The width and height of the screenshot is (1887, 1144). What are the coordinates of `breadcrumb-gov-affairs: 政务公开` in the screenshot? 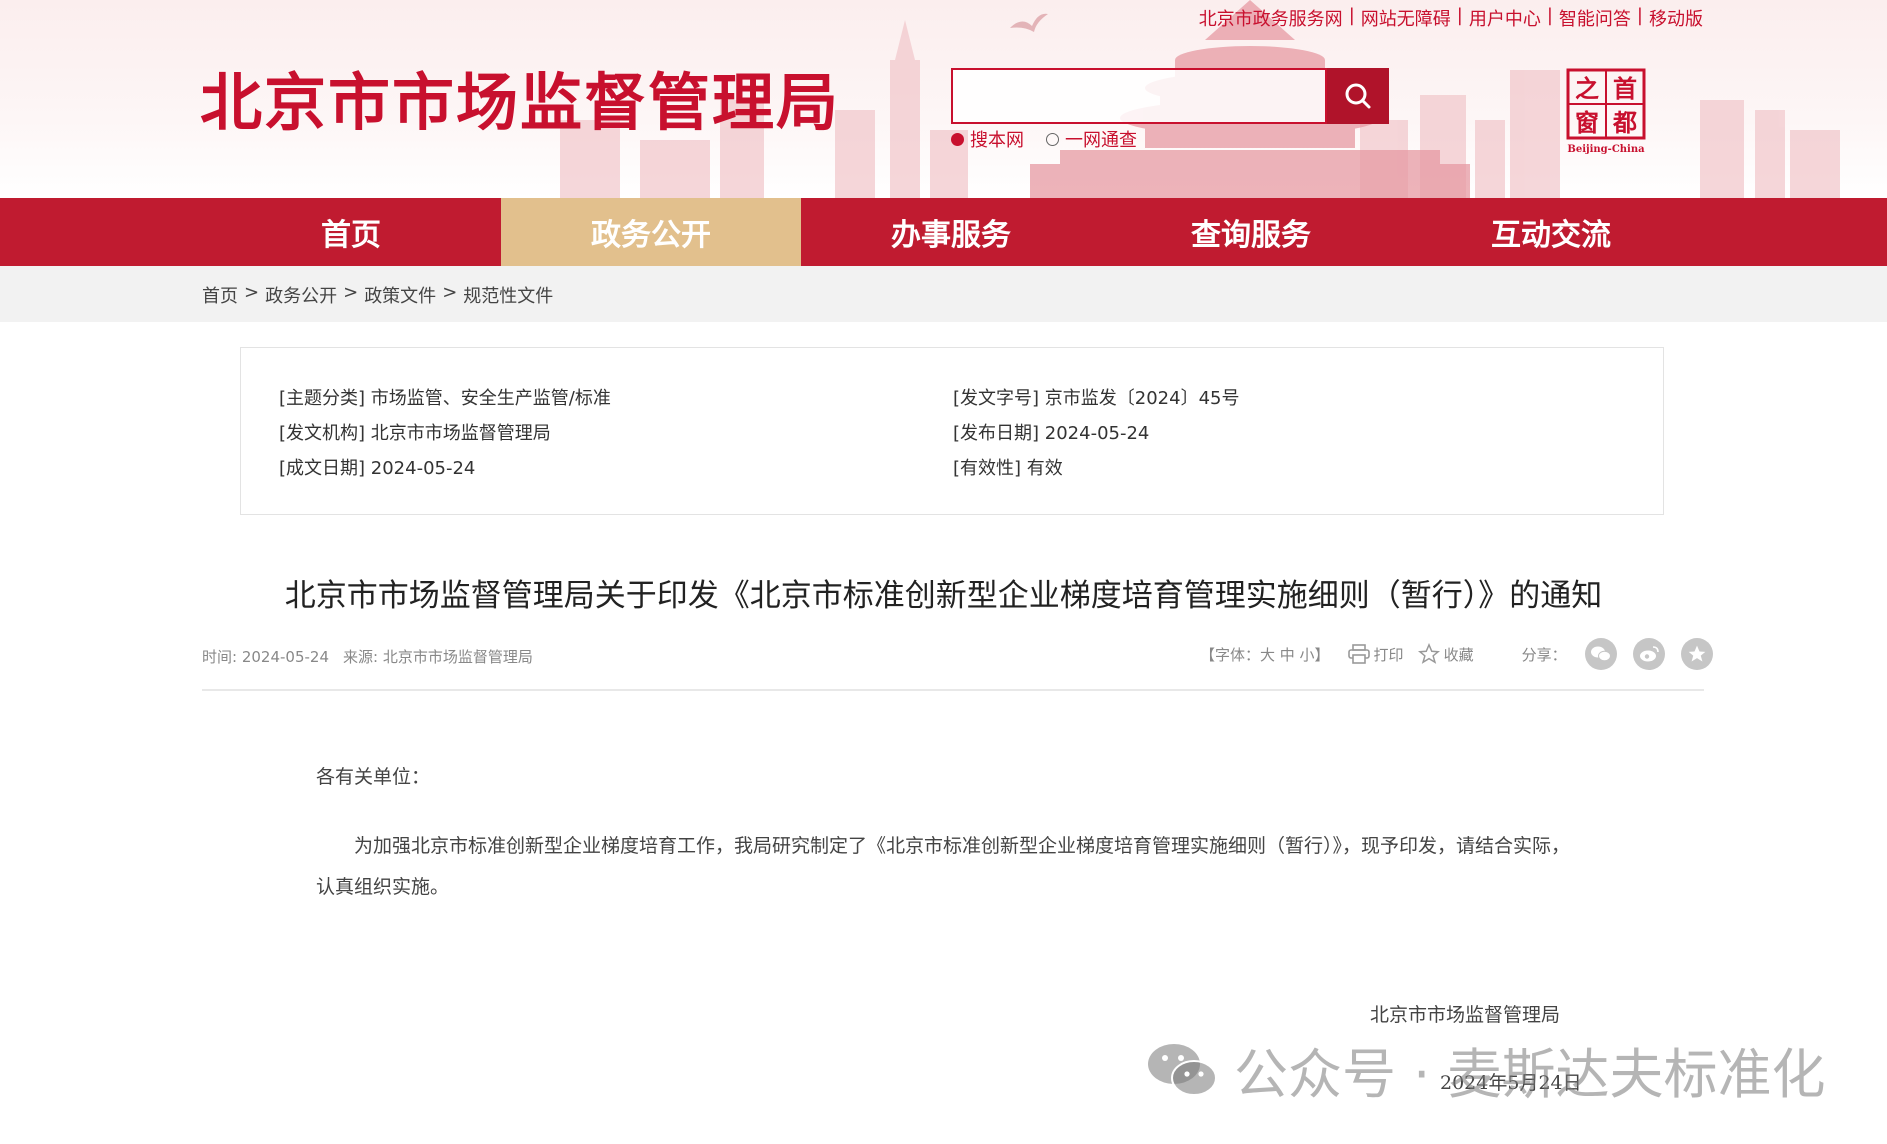 It's located at (301, 295).